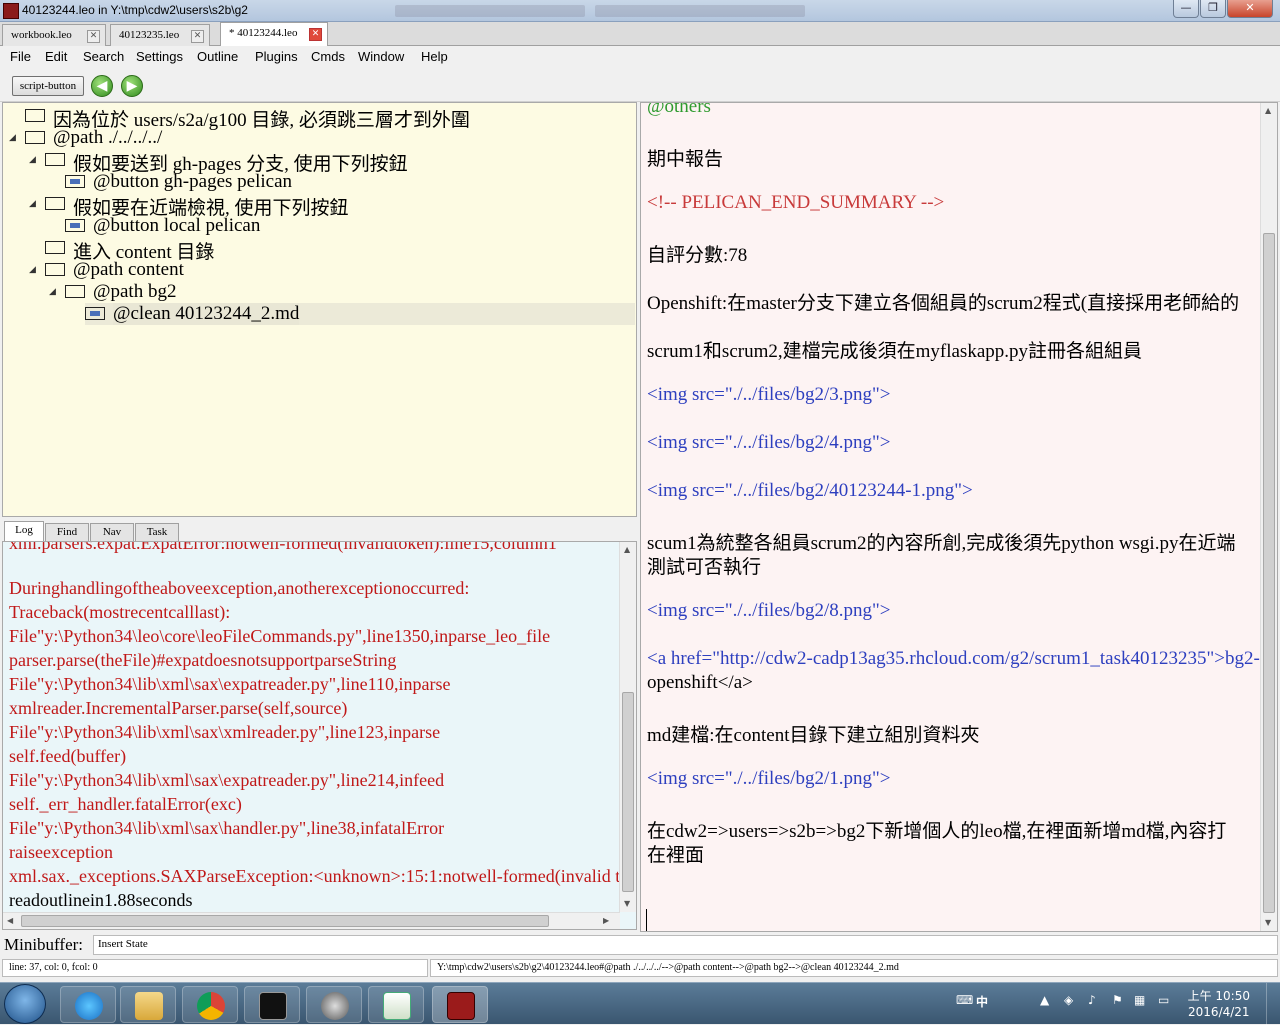 The width and height of the screenshot is (1280, 1025). What do you see at coordinates (48, 86) in the screenshot?
I see `script-button: script-button` at bounding box center [48, 86].